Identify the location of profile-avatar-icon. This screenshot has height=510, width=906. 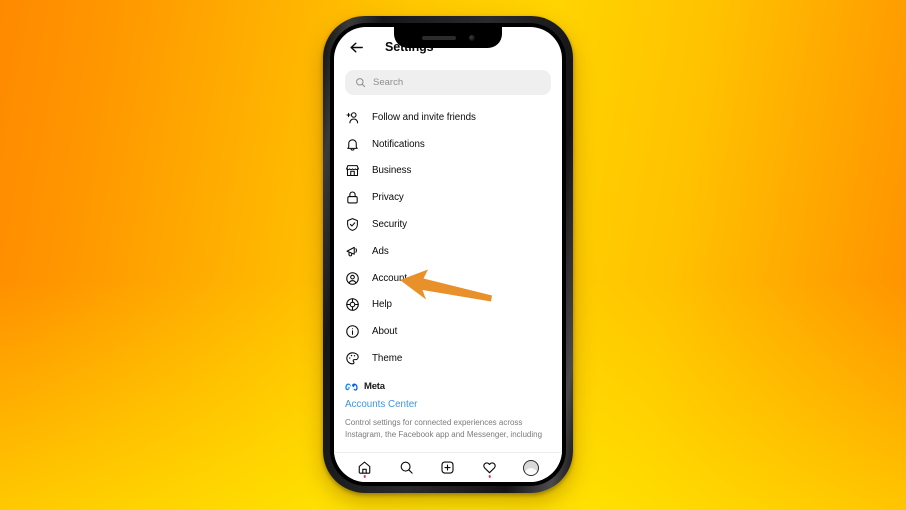
(531, 467).